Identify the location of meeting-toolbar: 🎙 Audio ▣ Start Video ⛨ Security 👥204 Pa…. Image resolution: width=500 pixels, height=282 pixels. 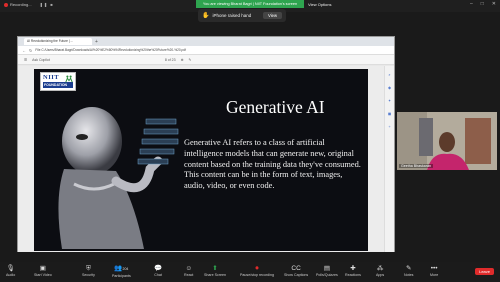
(250, 272).